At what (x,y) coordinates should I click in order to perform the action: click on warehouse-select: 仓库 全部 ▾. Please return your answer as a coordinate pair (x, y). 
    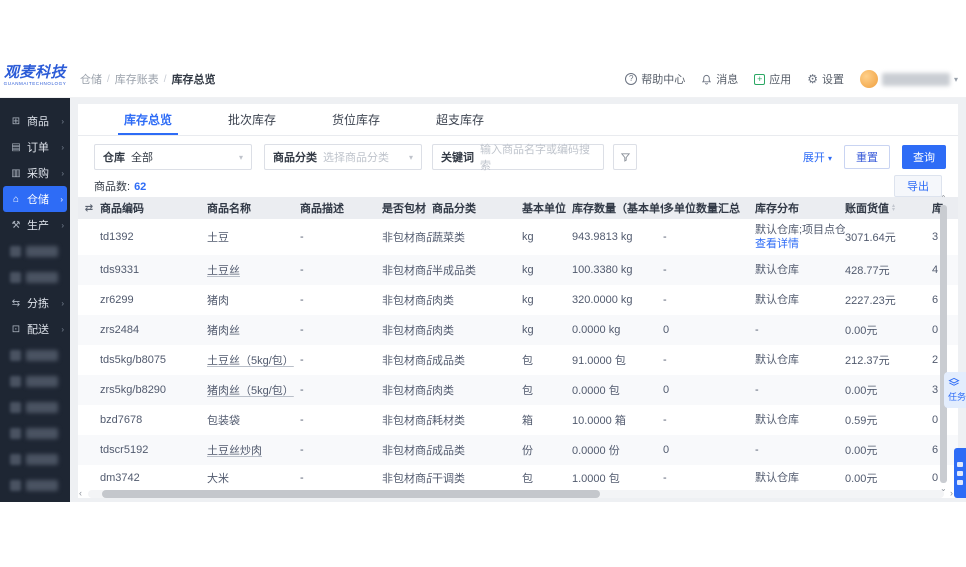
    Looking at the image, I should click on (173, 157).